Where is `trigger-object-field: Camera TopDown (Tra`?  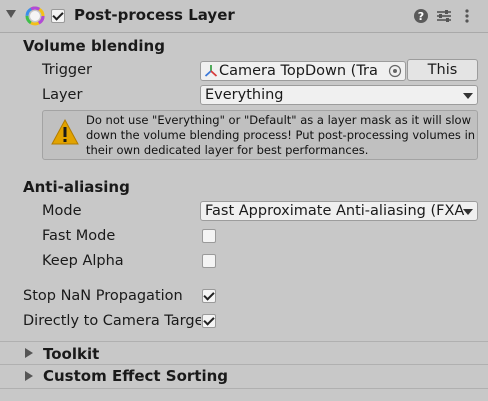 trigger-object-field: Camera TopDown (Tra is located at coordinates (303, 71).